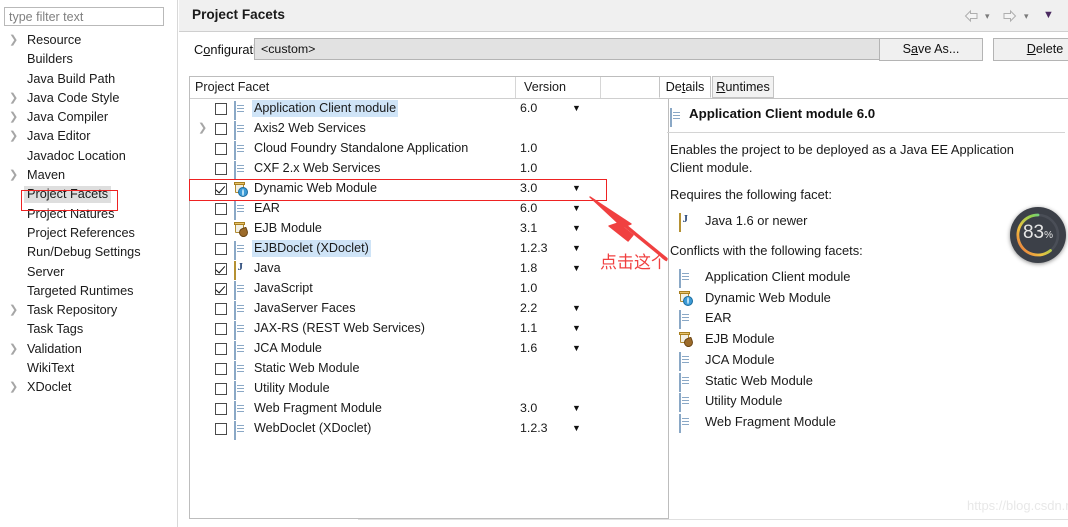 The height and width of the screenshot is (527, 1068). I want to click on sidebar-item-maven: ❯ Maven, so click(89, 175).